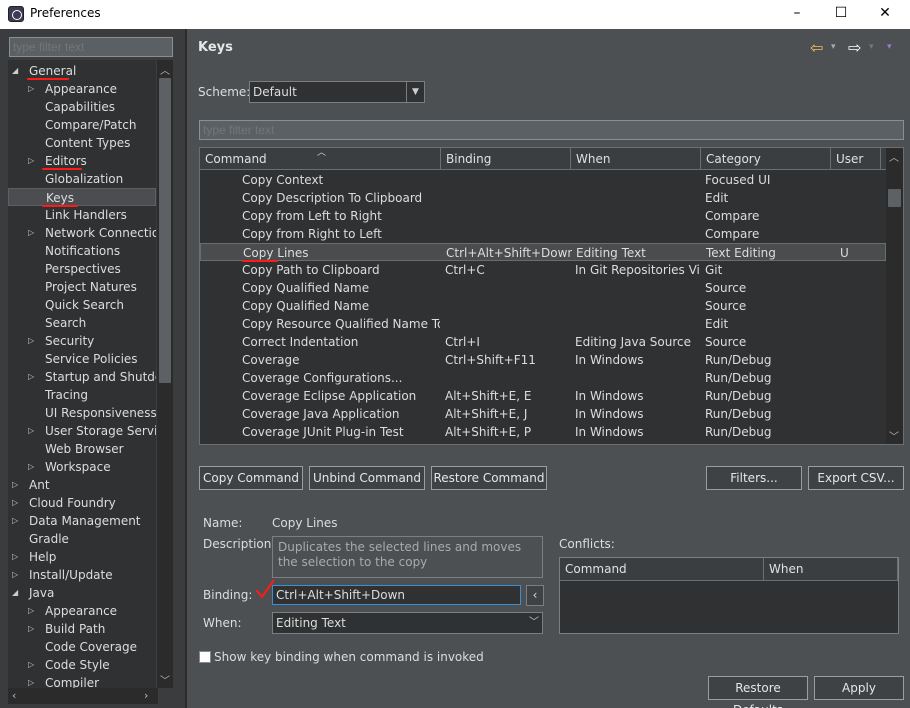 This screenshot has height=708, width=910. I want to click on tree-item: ▷ Compiler, so click(82, 681).